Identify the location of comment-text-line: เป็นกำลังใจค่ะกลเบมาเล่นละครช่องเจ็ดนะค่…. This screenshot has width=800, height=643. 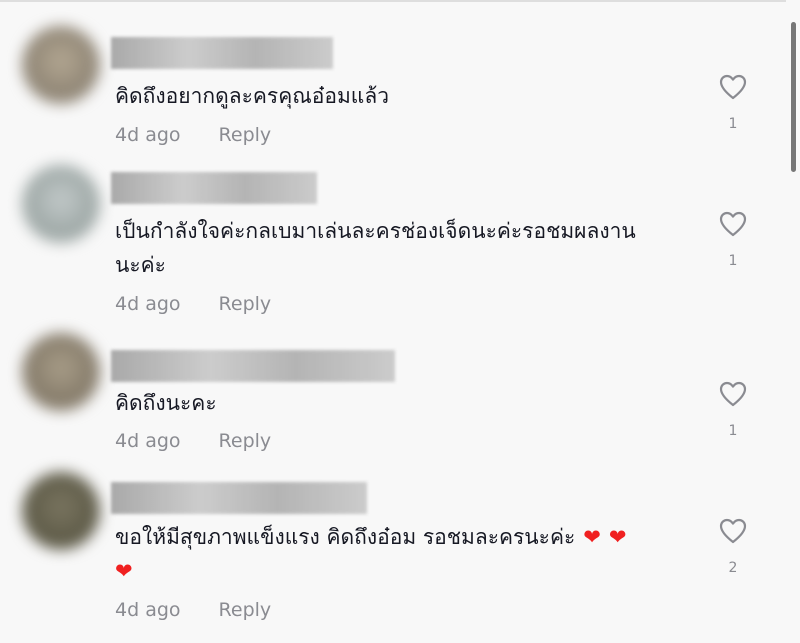
(375, 231).